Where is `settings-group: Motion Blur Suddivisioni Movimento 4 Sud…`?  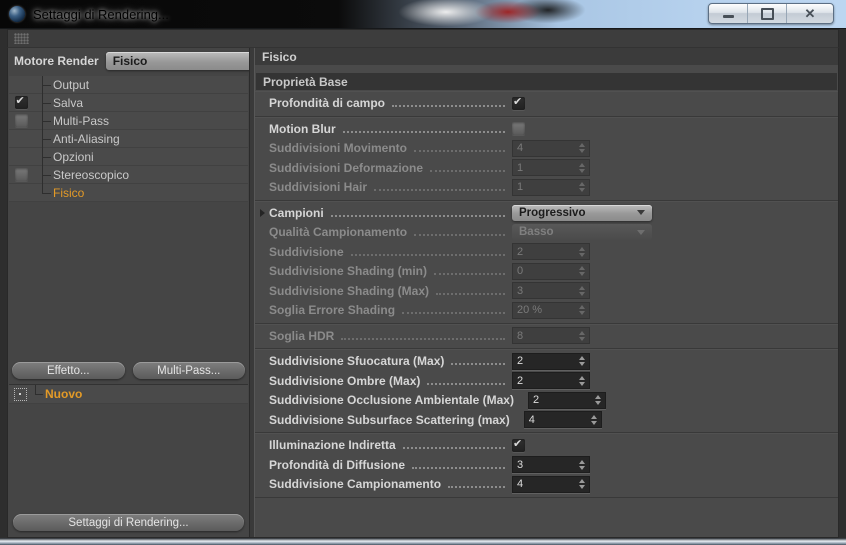
settings-group: Motion Blur Suddivisioni Movimento 4 Sud… is located at coordinates (546, 159).